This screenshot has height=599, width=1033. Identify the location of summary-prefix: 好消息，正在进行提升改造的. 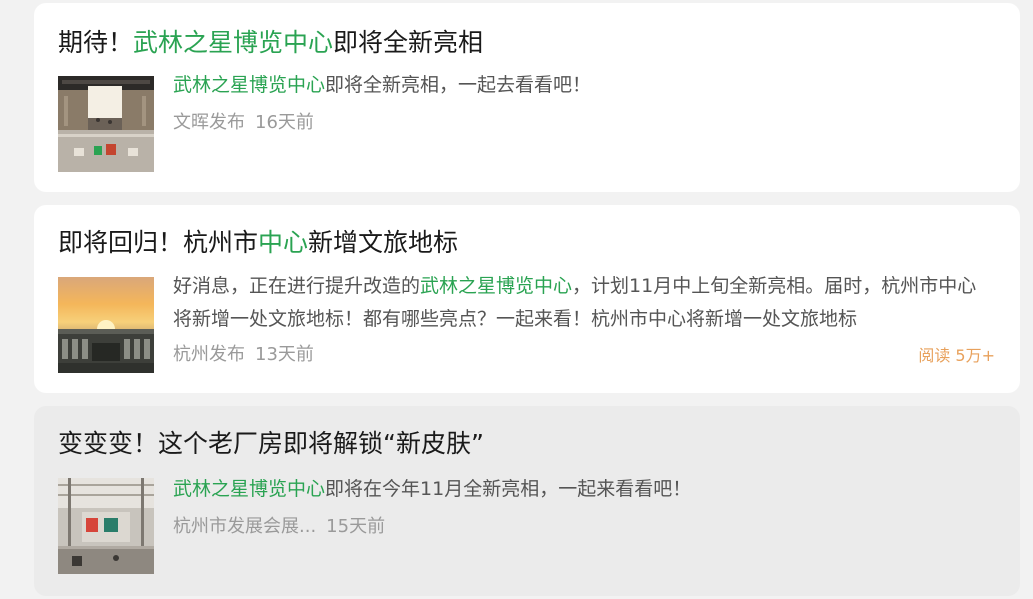
(297, 286).